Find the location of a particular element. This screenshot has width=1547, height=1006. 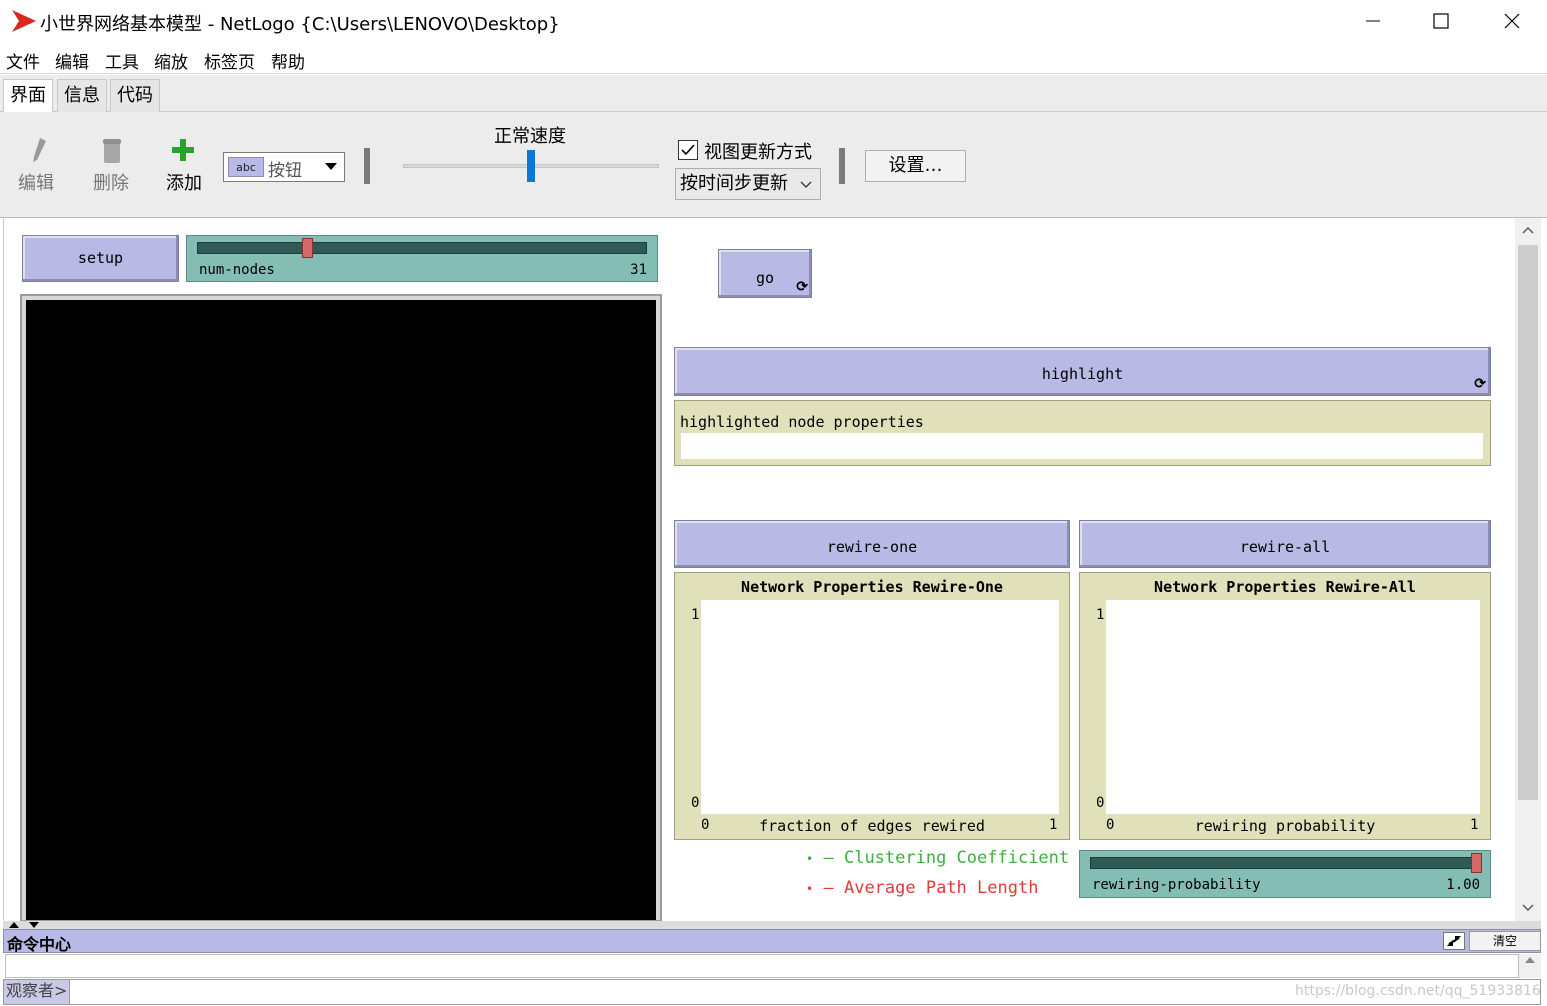

command-output is located at coordinates (762, 966).